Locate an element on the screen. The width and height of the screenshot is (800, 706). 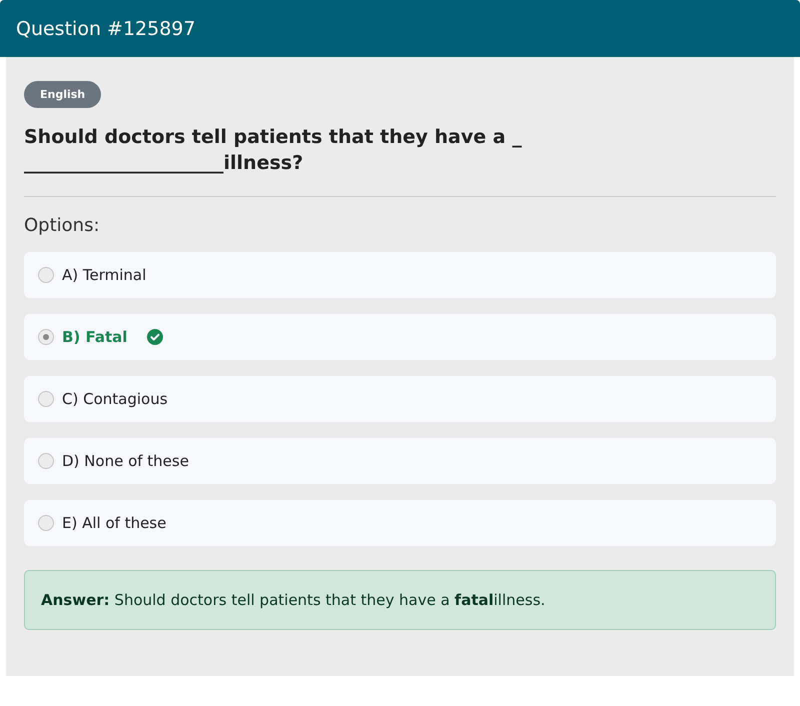
page-title: Question #125897 is located at coordinates (106, 29).